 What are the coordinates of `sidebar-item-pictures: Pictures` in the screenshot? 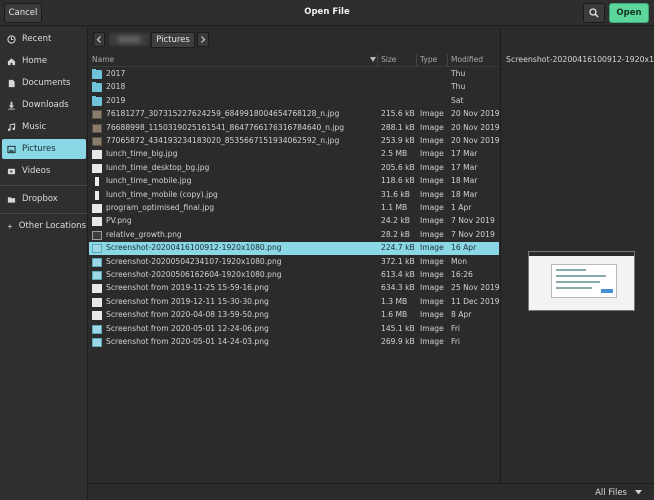 It's located at (44, 149).